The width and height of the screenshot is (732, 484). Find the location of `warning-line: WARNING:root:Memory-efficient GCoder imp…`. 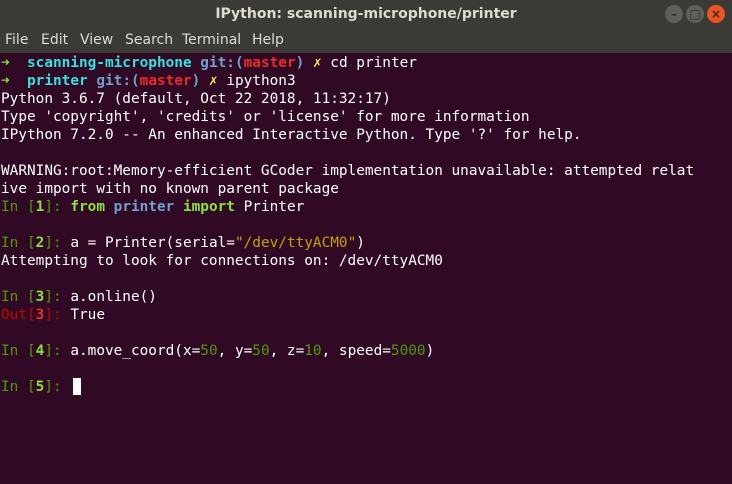

warning-line: WARNING:root:Memory-efficient GCoder imp… is located at coordinates (348, 171).